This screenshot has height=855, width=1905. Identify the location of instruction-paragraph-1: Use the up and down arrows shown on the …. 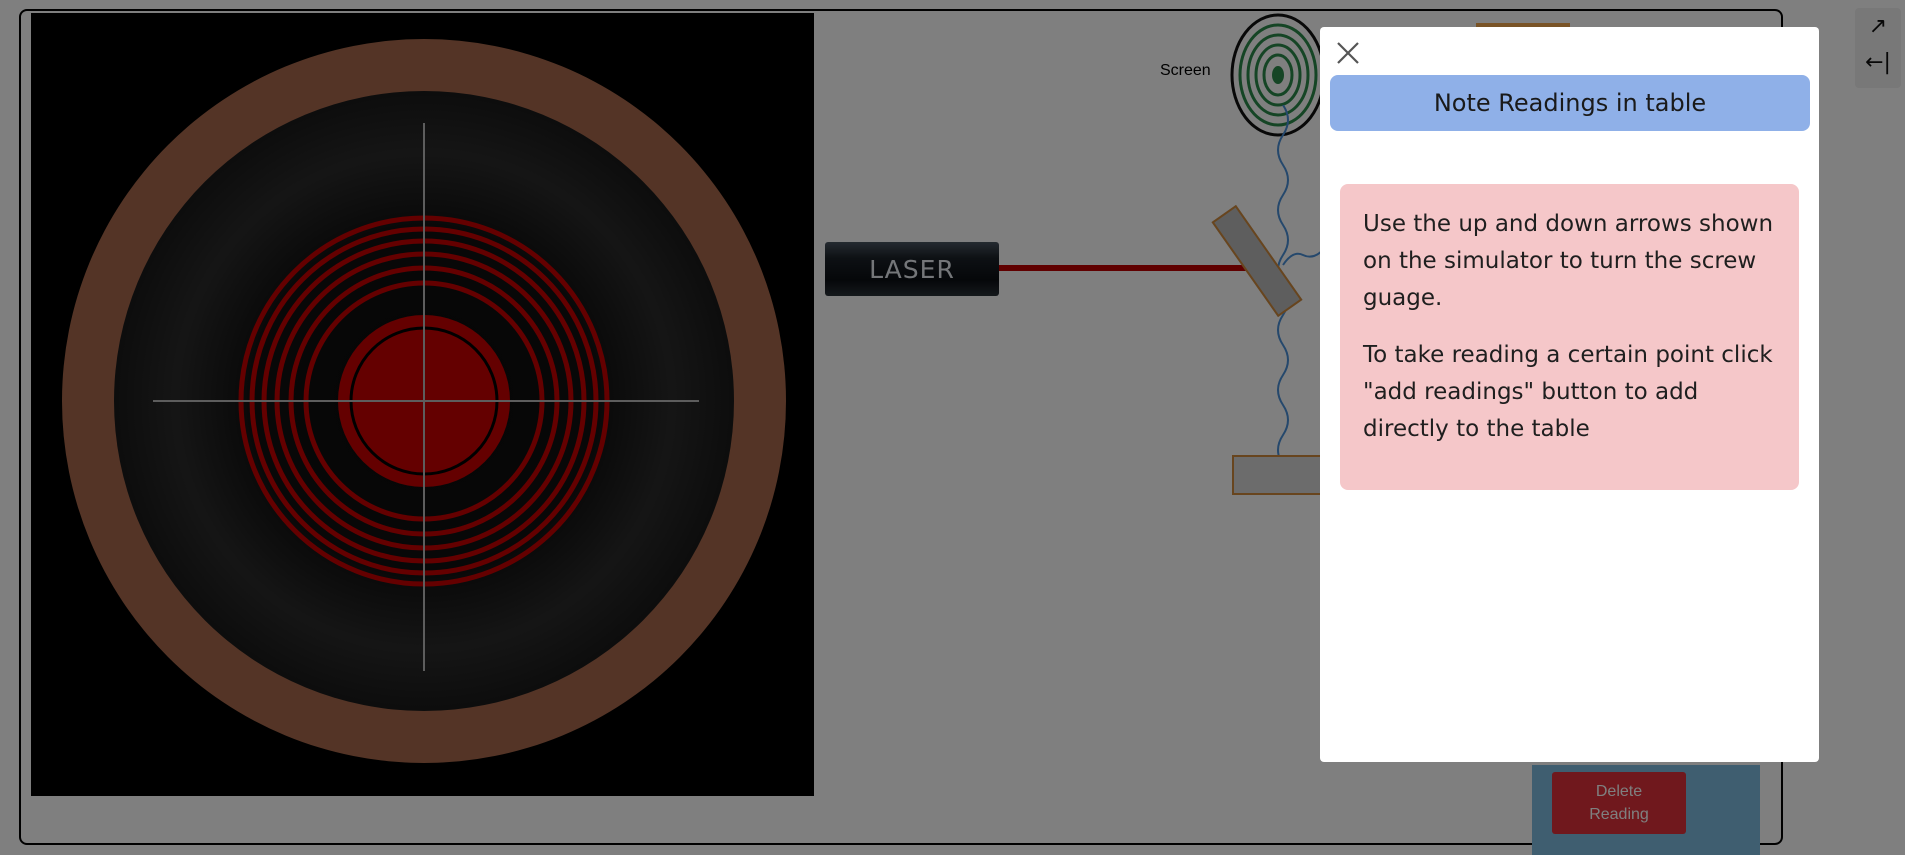
(1568, 261).